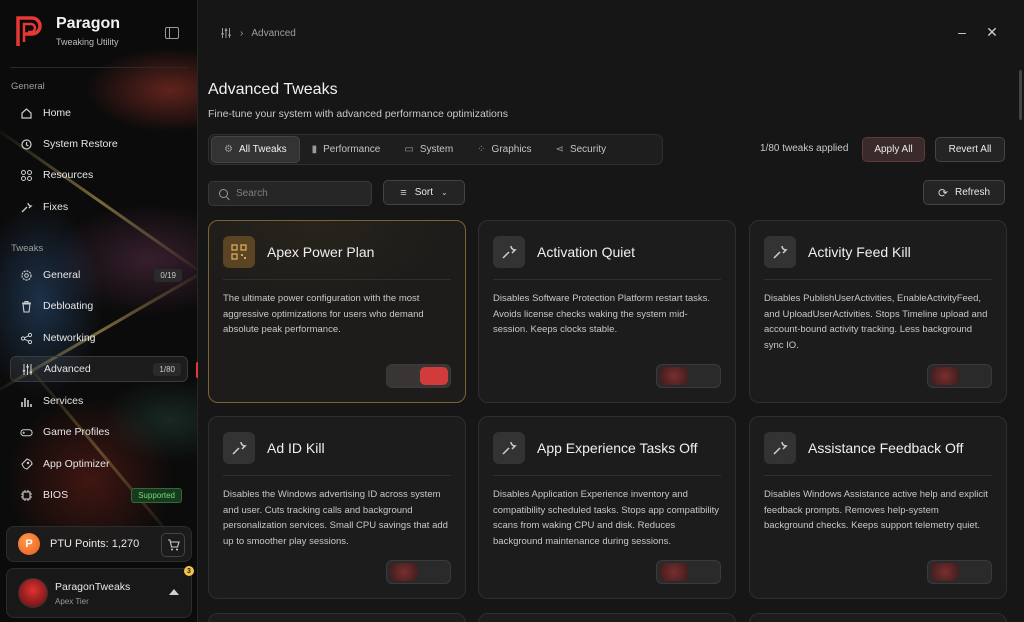 This screenshot has width=1024, height=622. Describe the element at coordinates (26, 401) in the screenshot. I see `chart-icon` at that location.